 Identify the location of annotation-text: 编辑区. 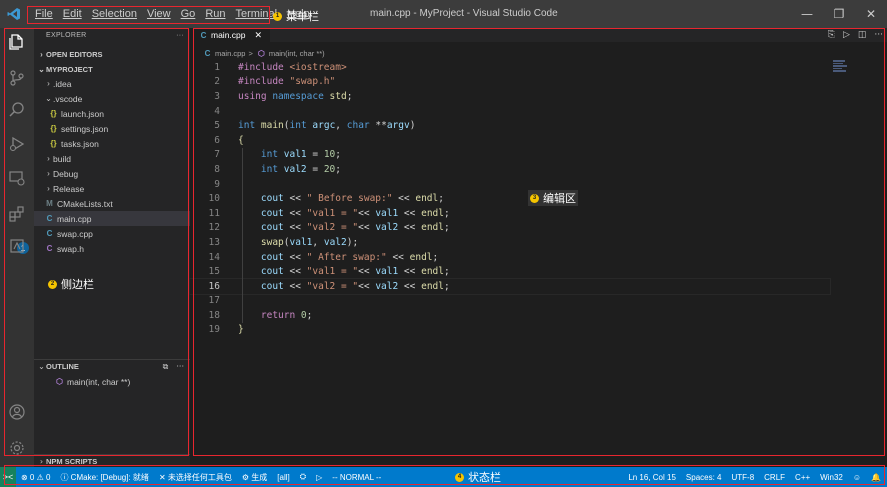
(559, 198).